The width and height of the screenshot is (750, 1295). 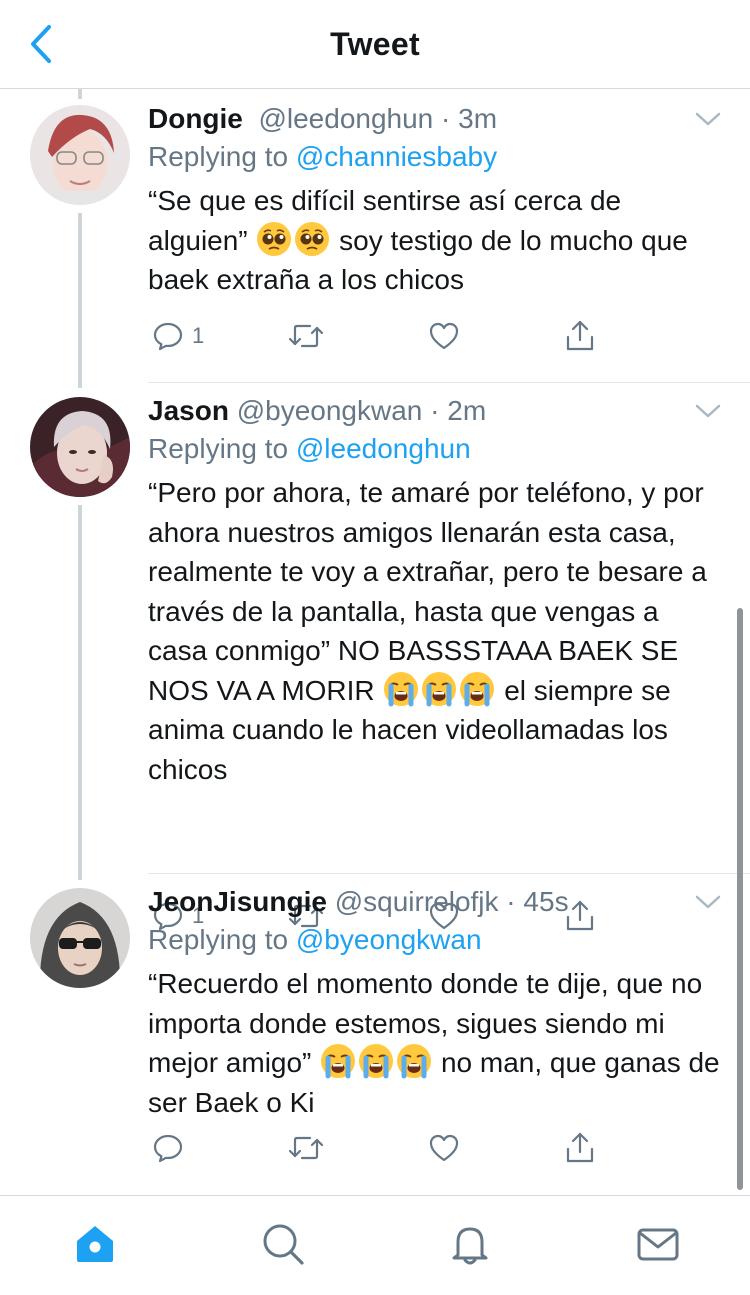 I want to click on user-handle: @leedonghun, so click(x=345, y=118).